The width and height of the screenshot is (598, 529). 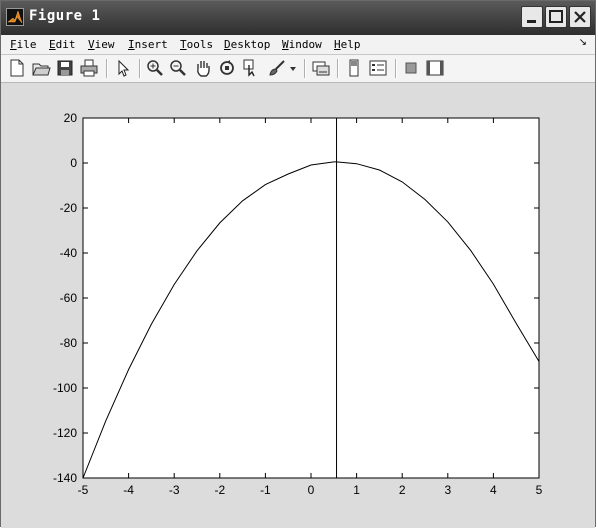 What do you see at coordinates (41, 68) in the screenshot?
I see `open-file-icon` at bounding box center [41, 68].